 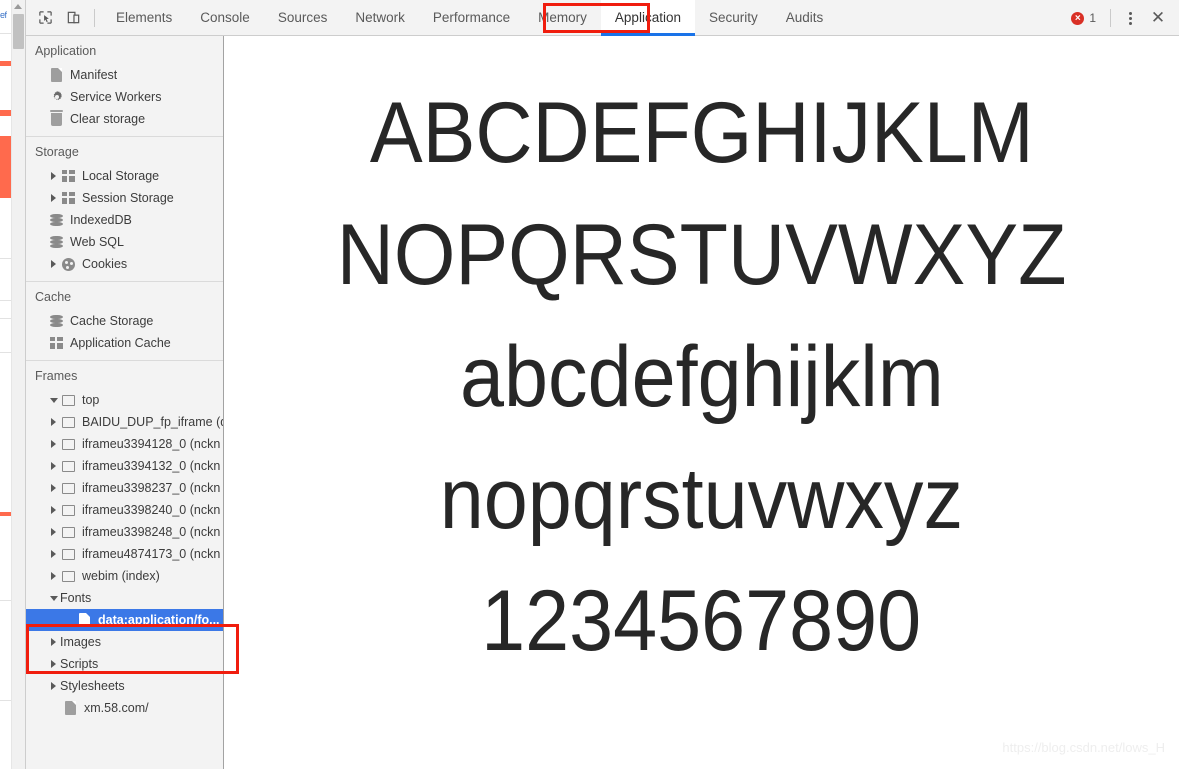 What do you see at coordinates (124, 664) in the screenshot?
I see `sidebar-item-scripts: Scripts` at bounding box center [124, 664].